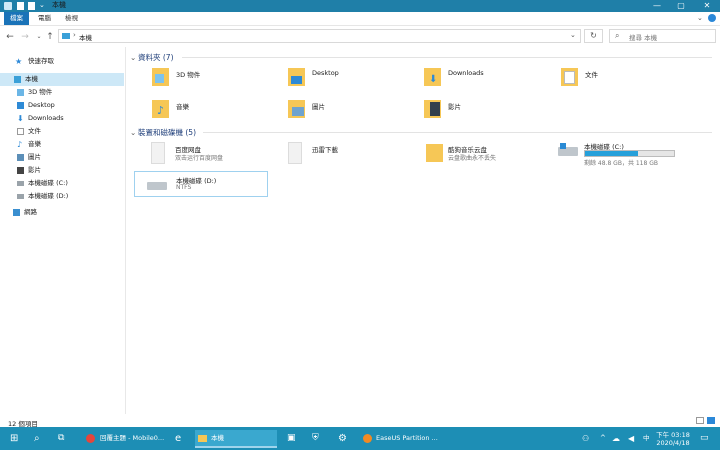 The width and height of the screenshot is (720, 450). I want to click on show-hidden-icons: ^, so click(603, 438).